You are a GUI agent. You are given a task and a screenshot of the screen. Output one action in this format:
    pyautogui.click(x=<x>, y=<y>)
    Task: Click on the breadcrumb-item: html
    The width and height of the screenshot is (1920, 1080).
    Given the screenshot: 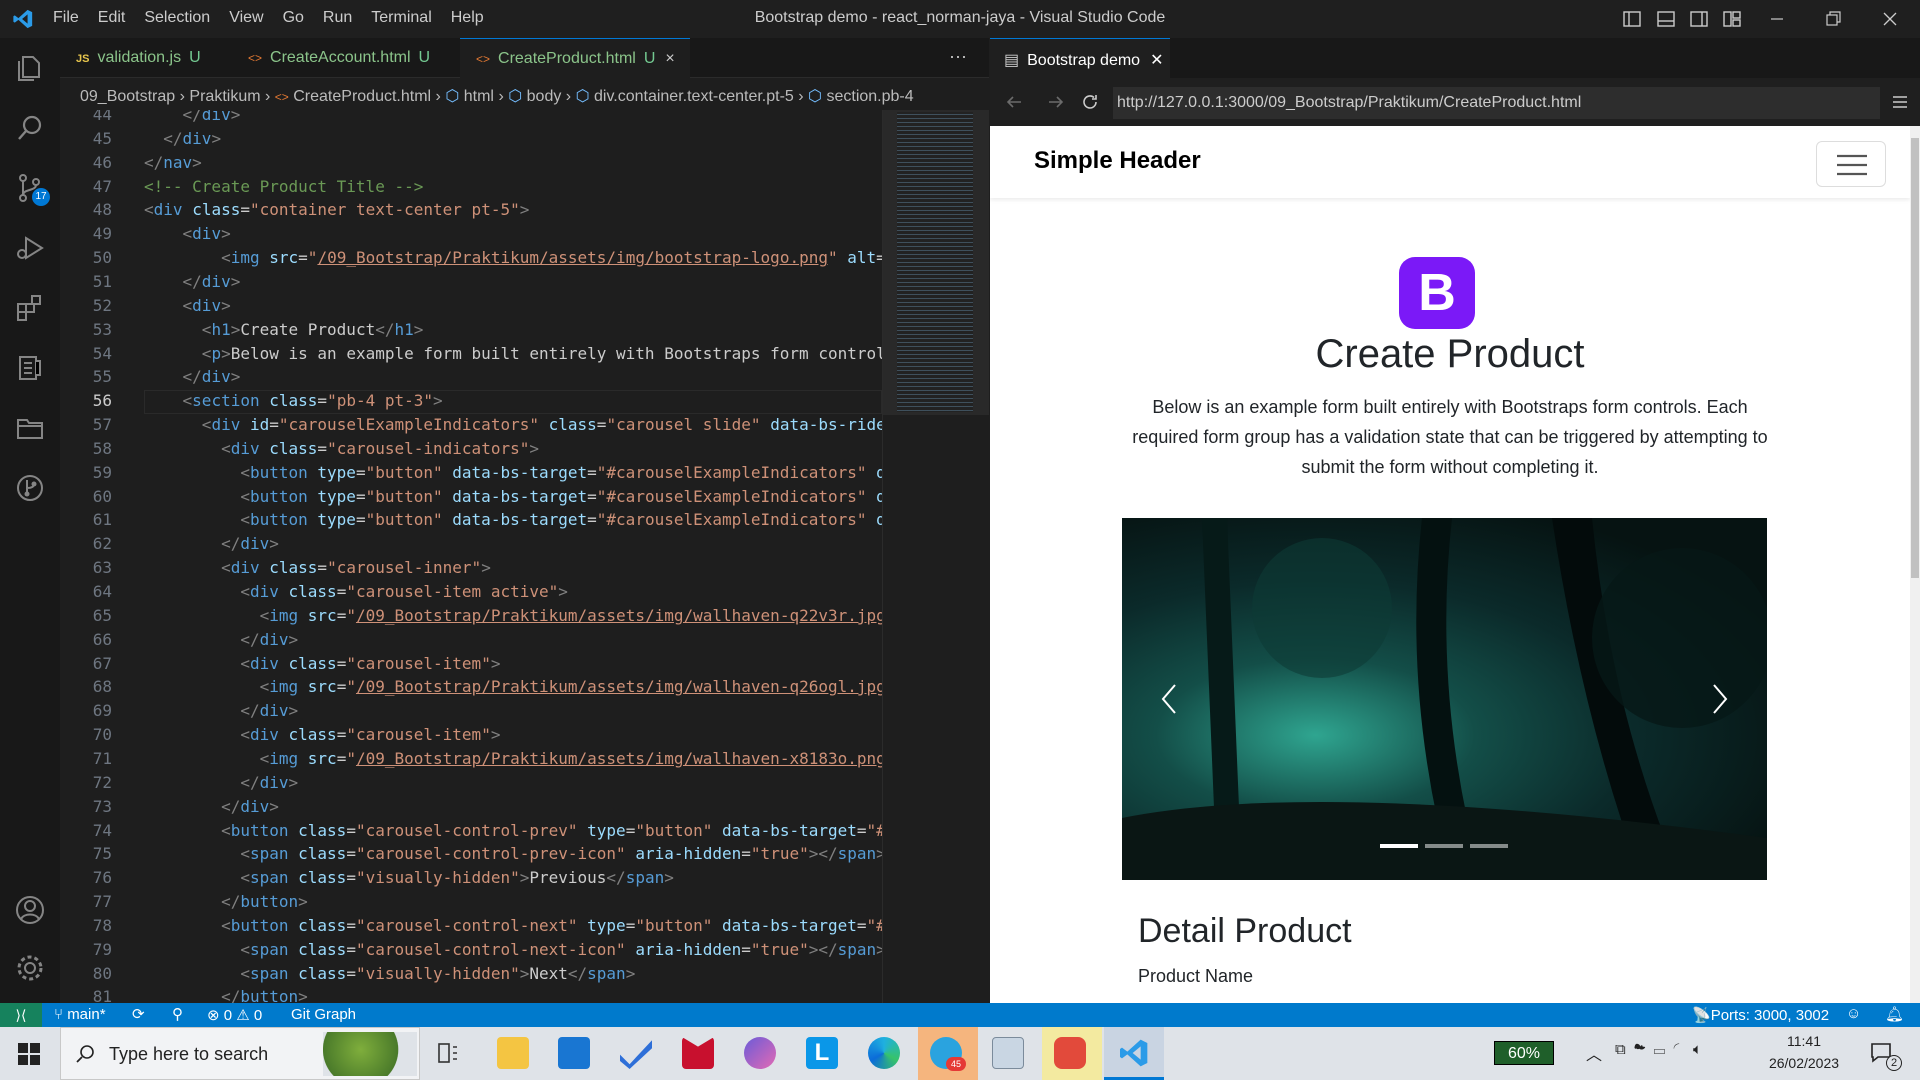 What is the action you would take?
    pyautogui.click(x=479, y=96)
    